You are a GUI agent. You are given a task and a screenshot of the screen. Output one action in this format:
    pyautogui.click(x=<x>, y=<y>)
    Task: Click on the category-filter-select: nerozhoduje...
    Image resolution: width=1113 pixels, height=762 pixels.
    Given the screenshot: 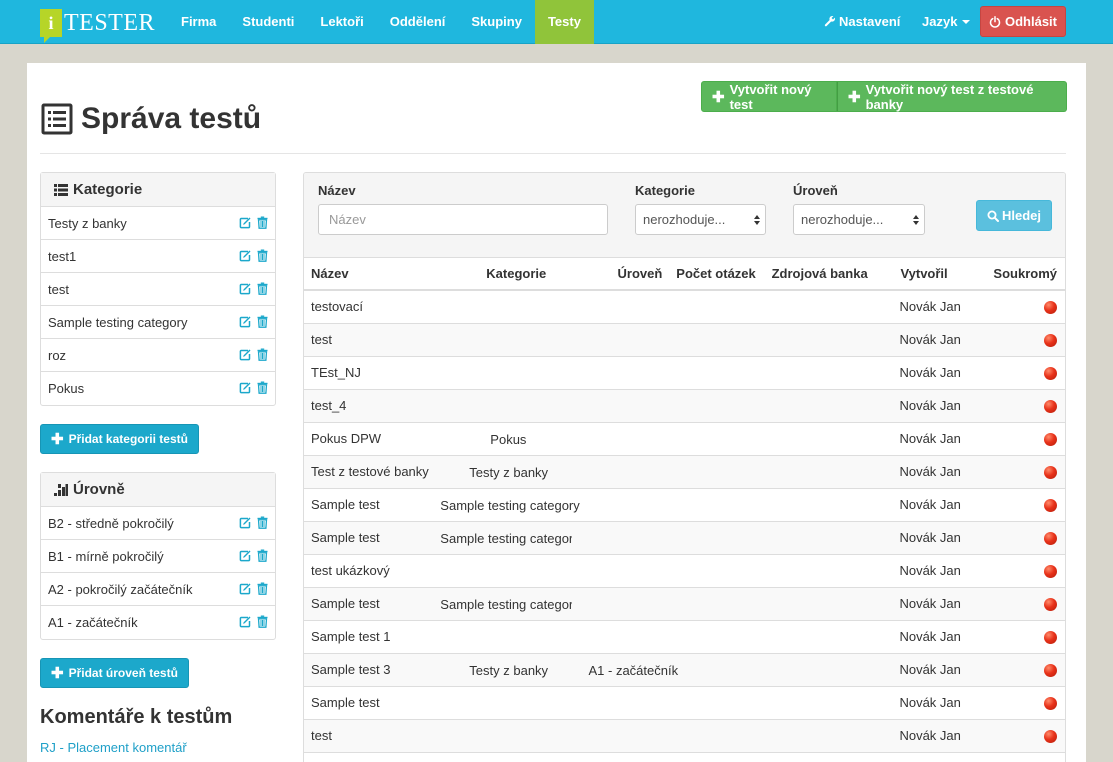 What is the action you would take?
    pyautogui.click(x=700, y=219)
    